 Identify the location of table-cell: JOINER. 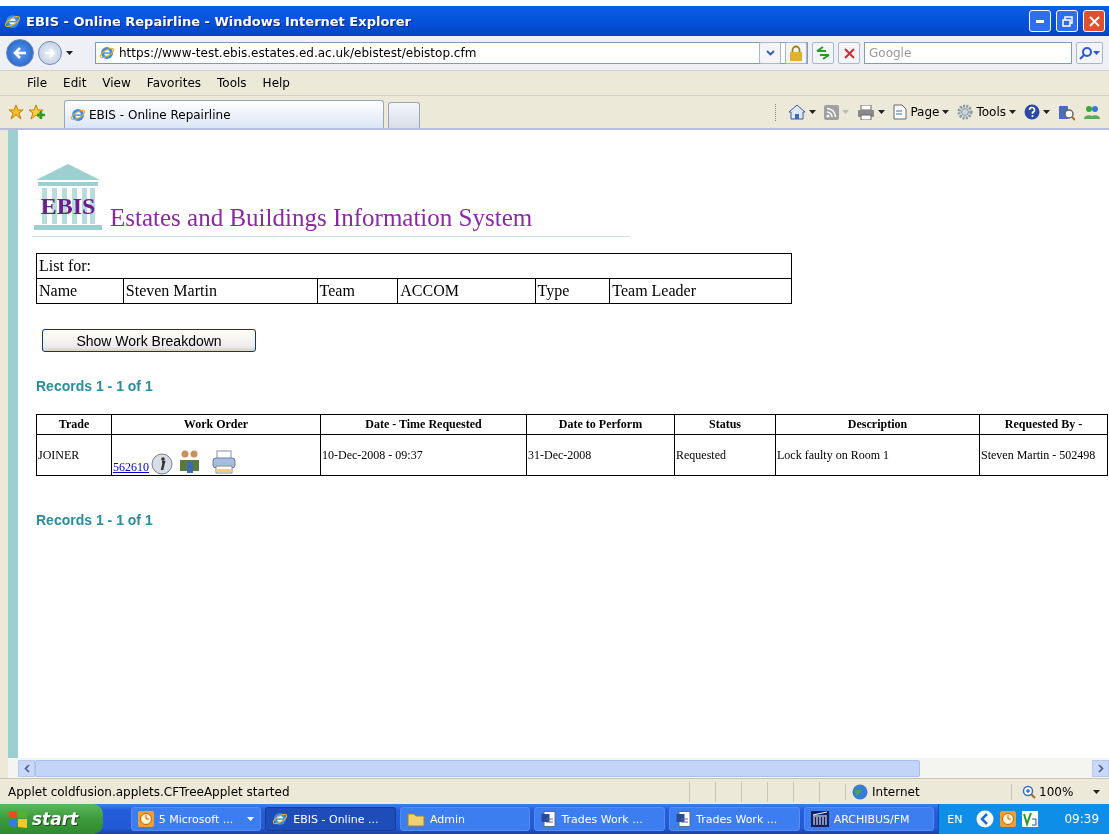
(74, 455).